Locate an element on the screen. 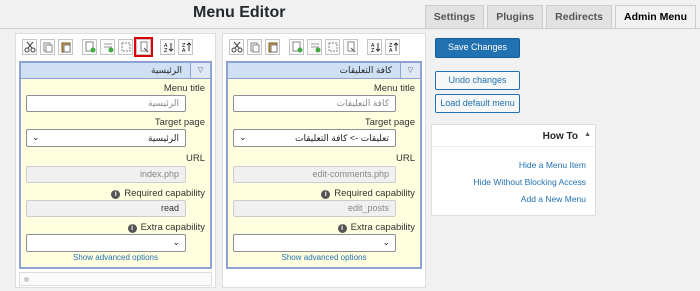 The height and width of the screenshot is (291, 700). how-to-header: How To ▲ is located at coordinates (513, 136).